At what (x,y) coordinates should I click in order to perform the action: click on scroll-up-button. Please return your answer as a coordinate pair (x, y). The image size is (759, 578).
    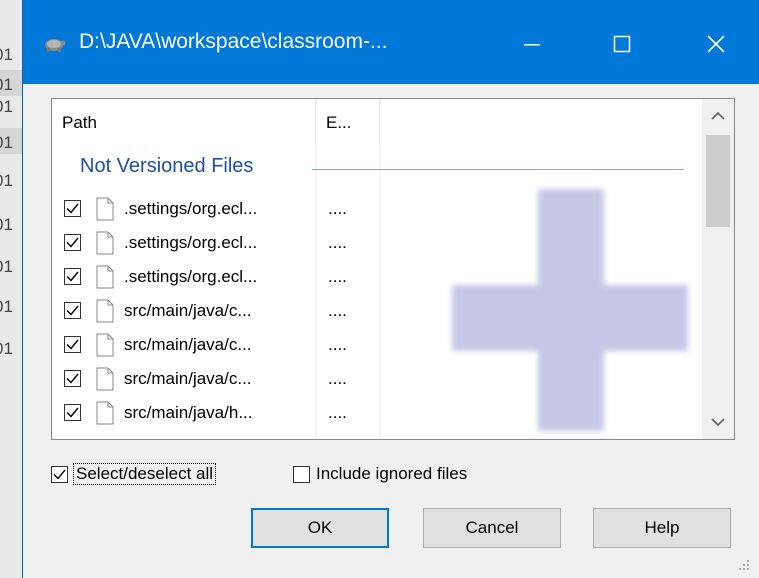
    Looking at the image, I should click on (718, 116).